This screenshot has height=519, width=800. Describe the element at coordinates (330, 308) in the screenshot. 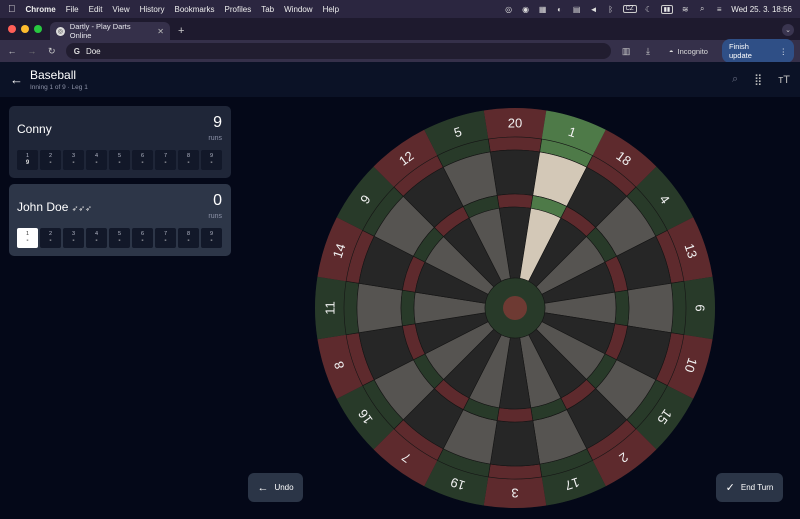

I see `segment-number-label: 11` at that location.